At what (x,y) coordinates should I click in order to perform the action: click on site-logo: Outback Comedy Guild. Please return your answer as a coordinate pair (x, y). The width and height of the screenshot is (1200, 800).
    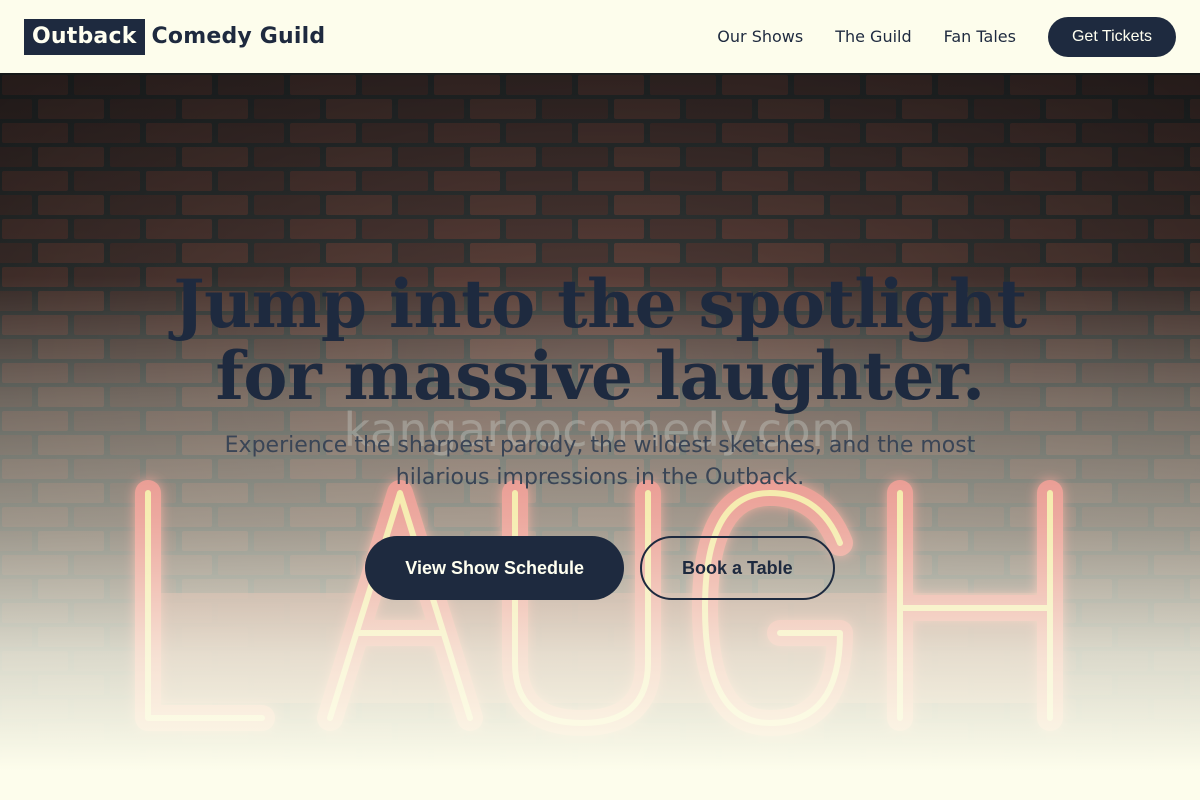
    Looking at the image, I should click on (175, 36).